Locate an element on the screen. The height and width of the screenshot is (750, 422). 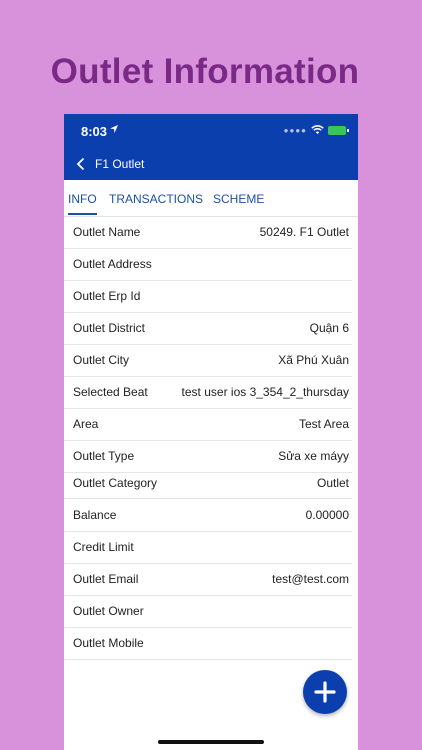
tab-bar: INFO TRANSACTIONS SCHEME is located at coordinates (211, 198).